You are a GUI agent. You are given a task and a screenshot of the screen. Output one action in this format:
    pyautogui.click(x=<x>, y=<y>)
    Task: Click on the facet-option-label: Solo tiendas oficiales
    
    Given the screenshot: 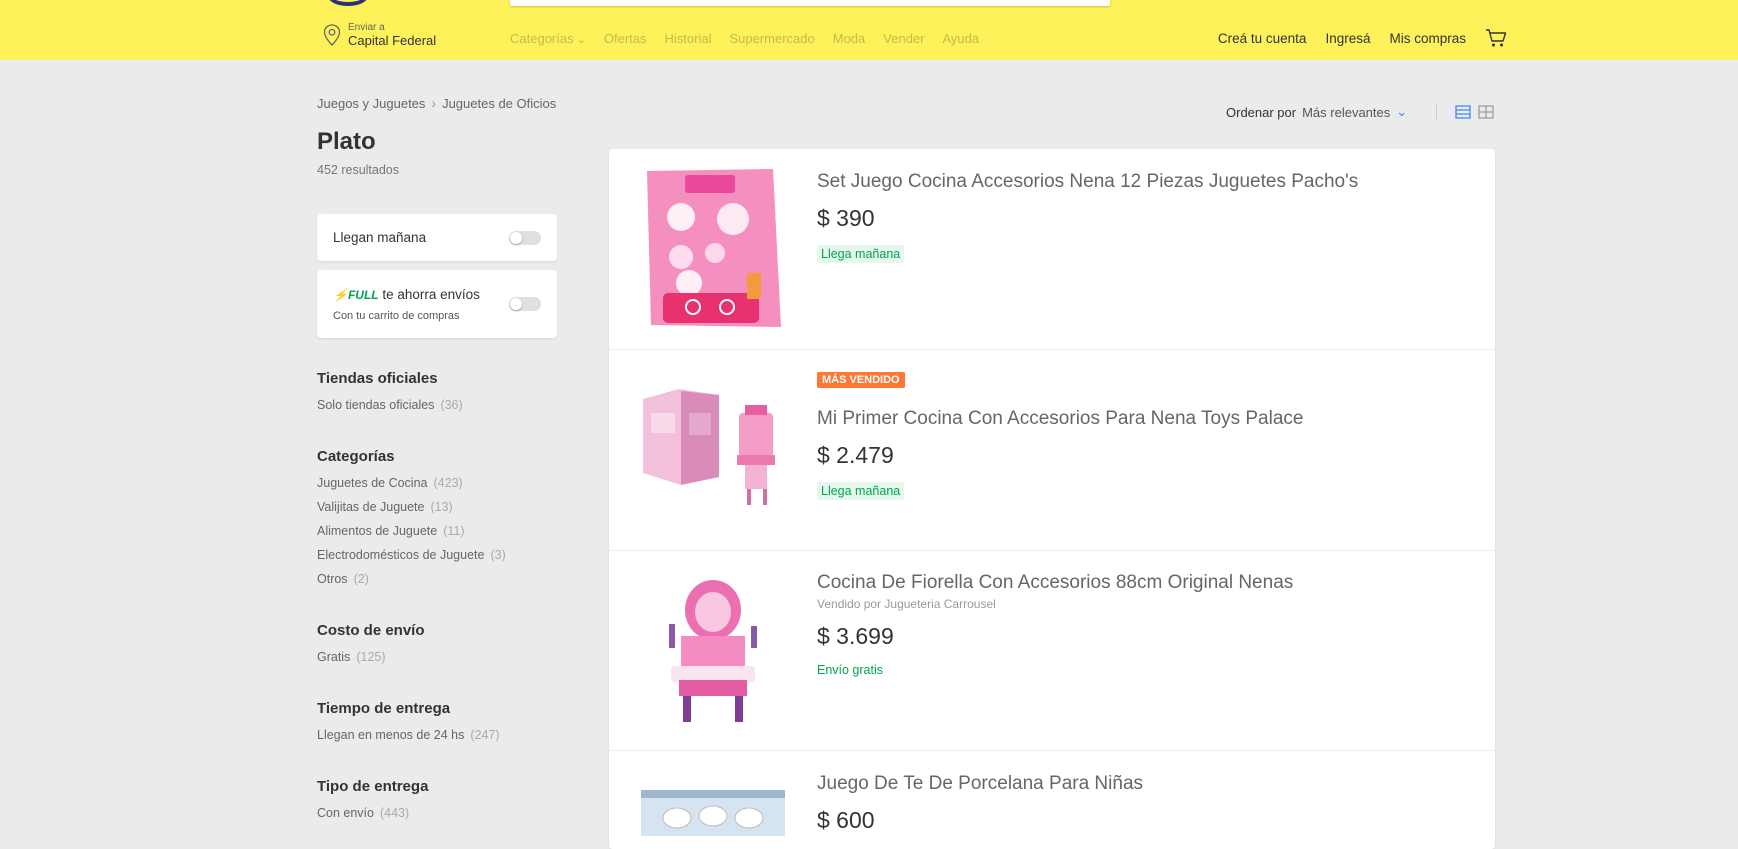 What is the action you would take?
    pyautogui.click(x=376, y=405)
    